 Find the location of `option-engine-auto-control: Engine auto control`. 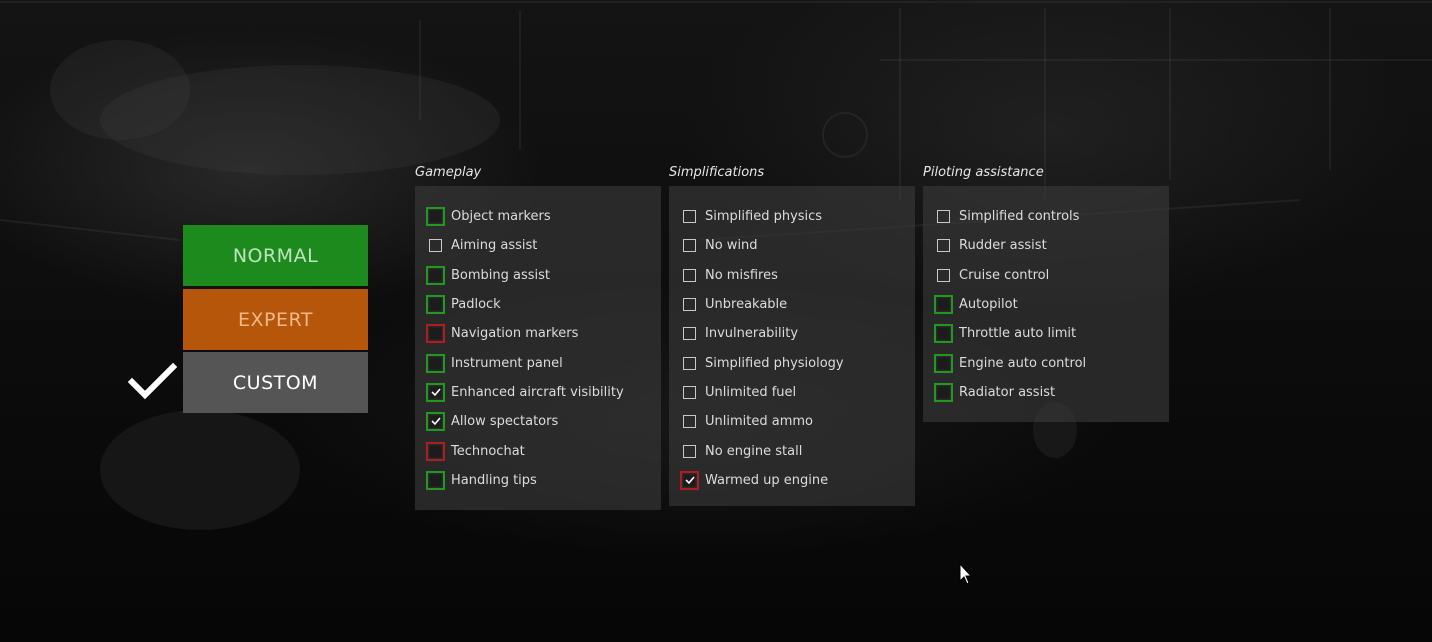

option-engine-auto-control: Engine auto control is located at coordinates (1046, 362).